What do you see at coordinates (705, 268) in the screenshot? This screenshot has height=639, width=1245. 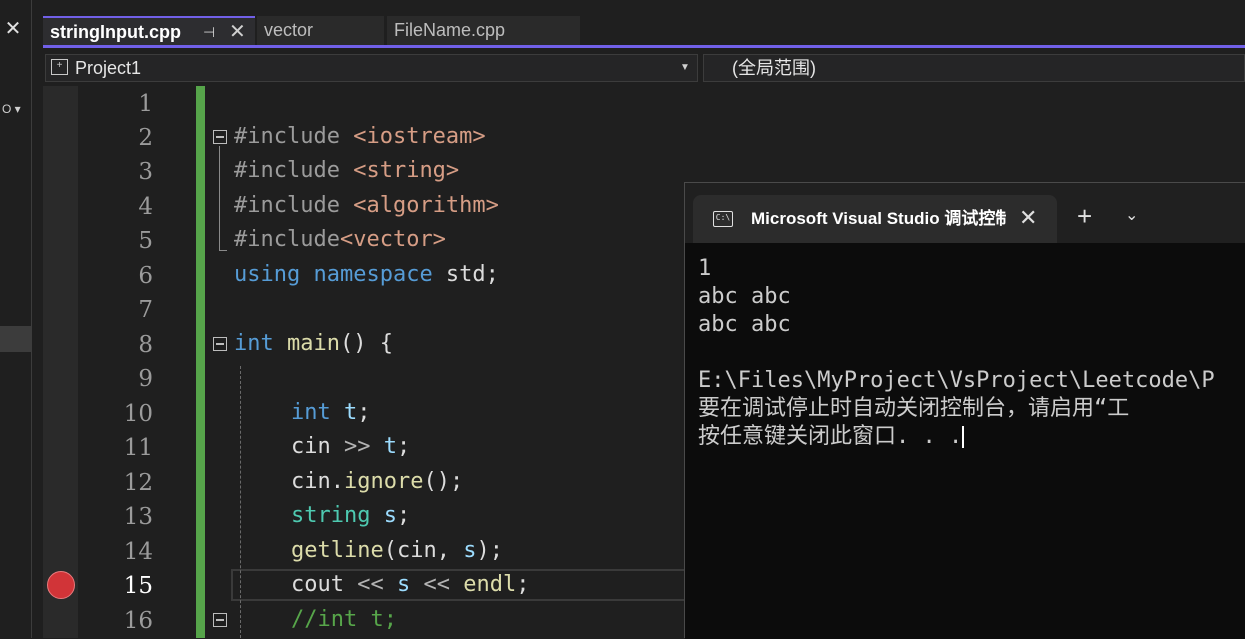 I see `console-line: 1` at bounding box center [705, 268].